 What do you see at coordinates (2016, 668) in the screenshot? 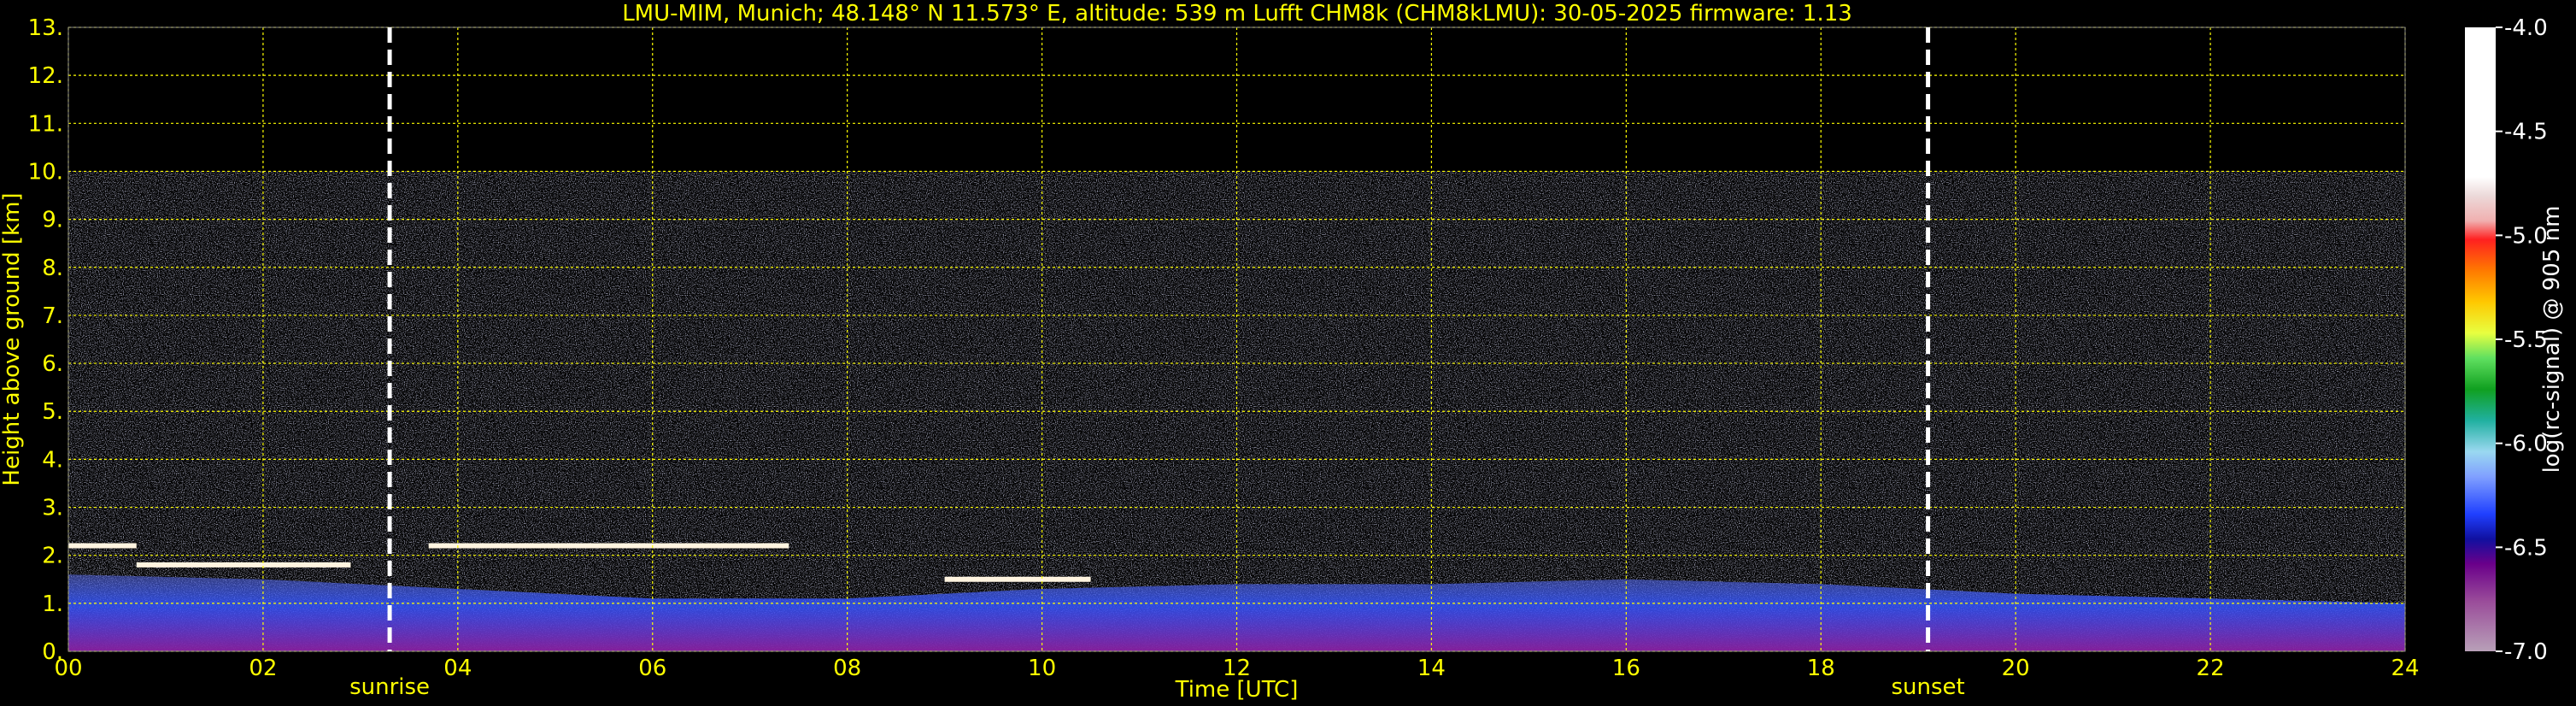
I see `x-tick-label: 20` at bounding box center [2016, 668].